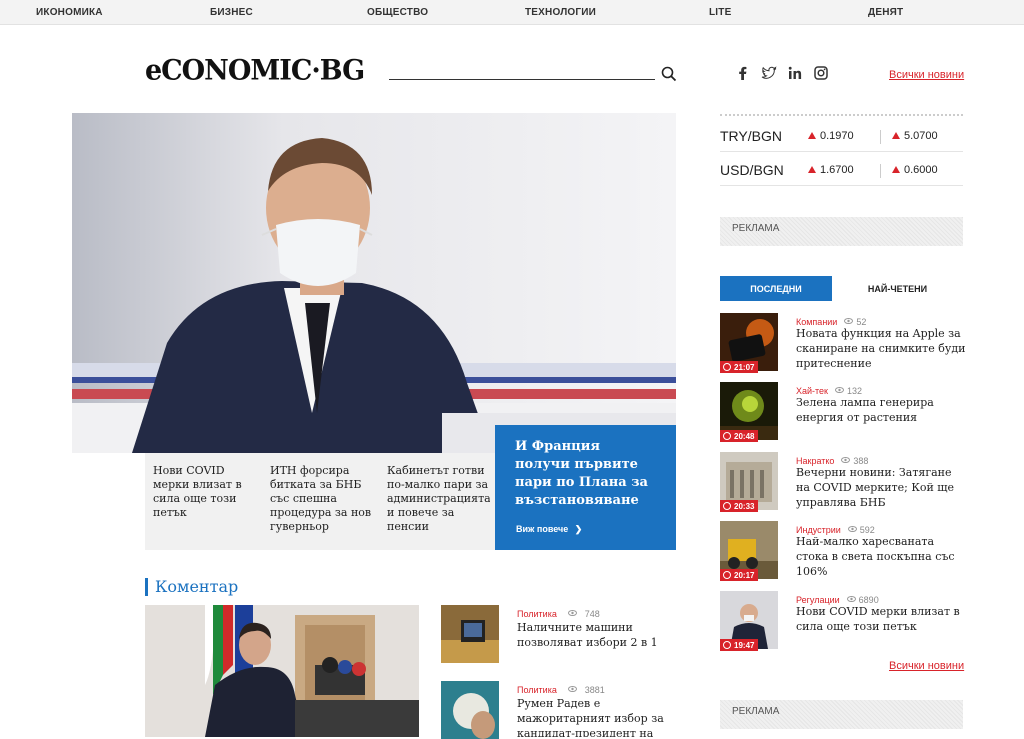  I want to click on rate-value: 5.0700, so click(921, 136).